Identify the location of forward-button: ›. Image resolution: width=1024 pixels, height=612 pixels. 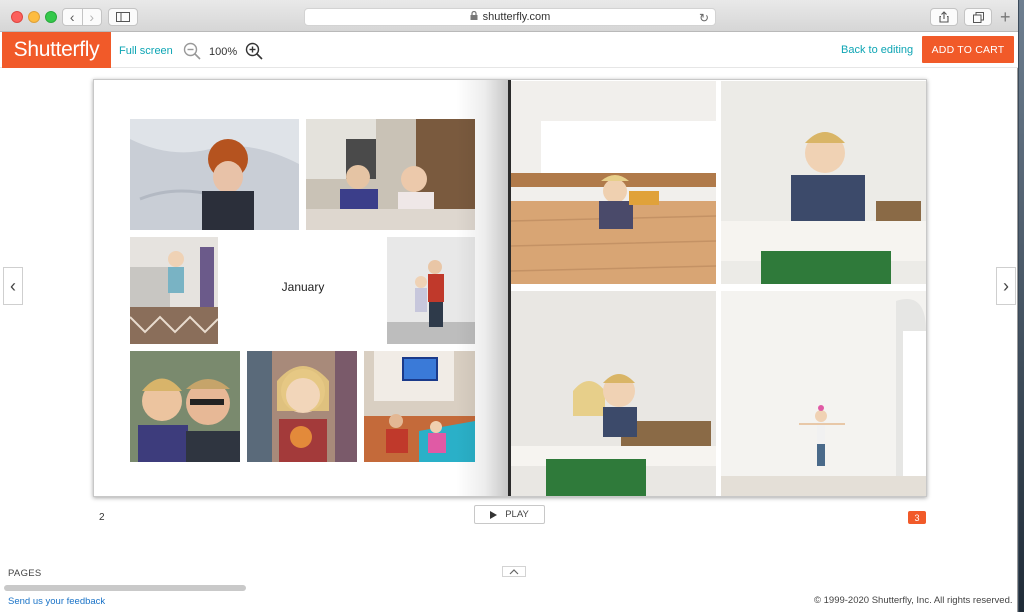
(91, 17).